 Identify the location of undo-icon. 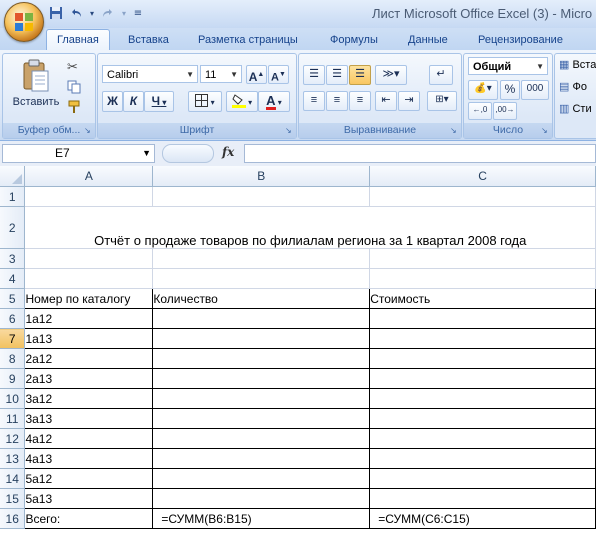
(76, 14).